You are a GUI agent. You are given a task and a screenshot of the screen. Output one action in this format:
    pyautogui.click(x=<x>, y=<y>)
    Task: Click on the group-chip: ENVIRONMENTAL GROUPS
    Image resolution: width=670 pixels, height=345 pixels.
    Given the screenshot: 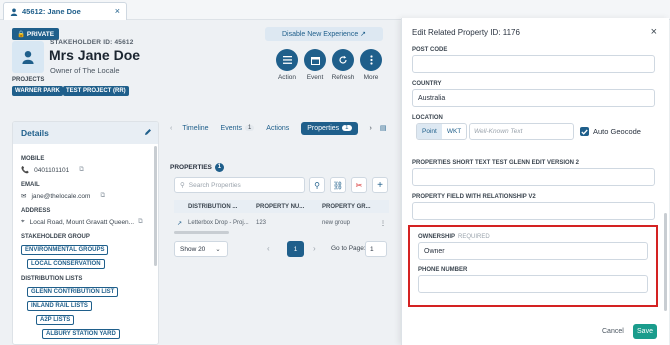 What is the action you would take?
    pyautogui.click(x=65, y=250)
    